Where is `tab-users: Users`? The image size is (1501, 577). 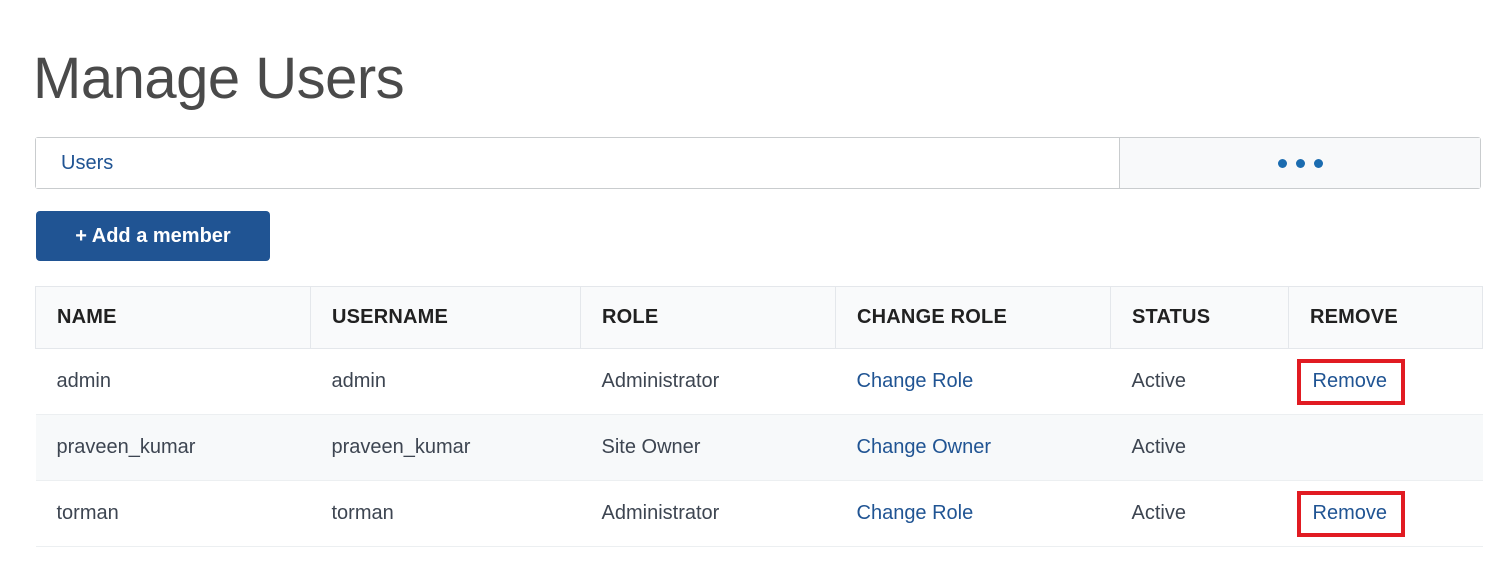
tab-users: Users is located at coordinates (578, 163).